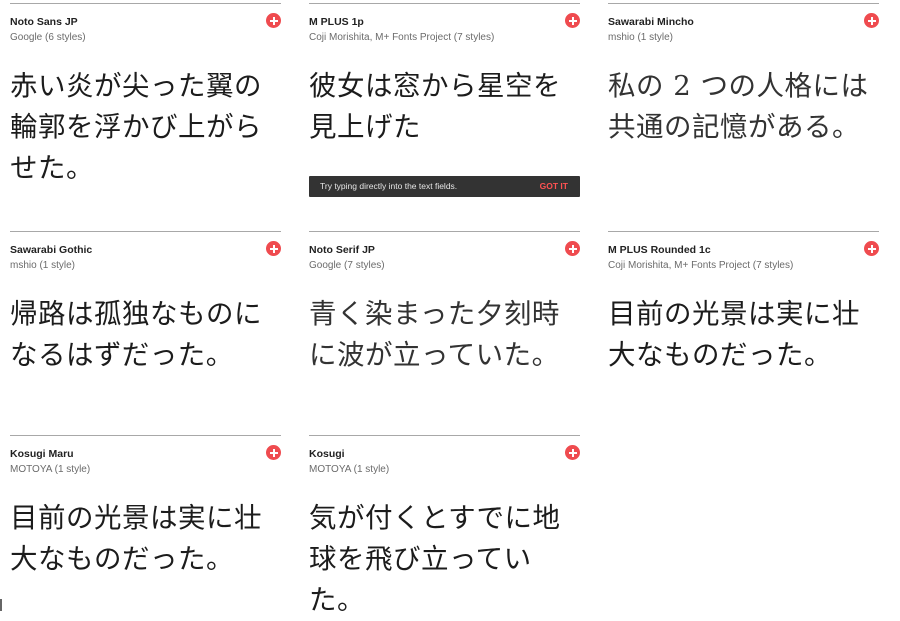 The height and width of the screenshot is (621, 900). I want to click on sample-text-field: 青く染まった夕刻時に波が立っていた。, so click(444, 335).